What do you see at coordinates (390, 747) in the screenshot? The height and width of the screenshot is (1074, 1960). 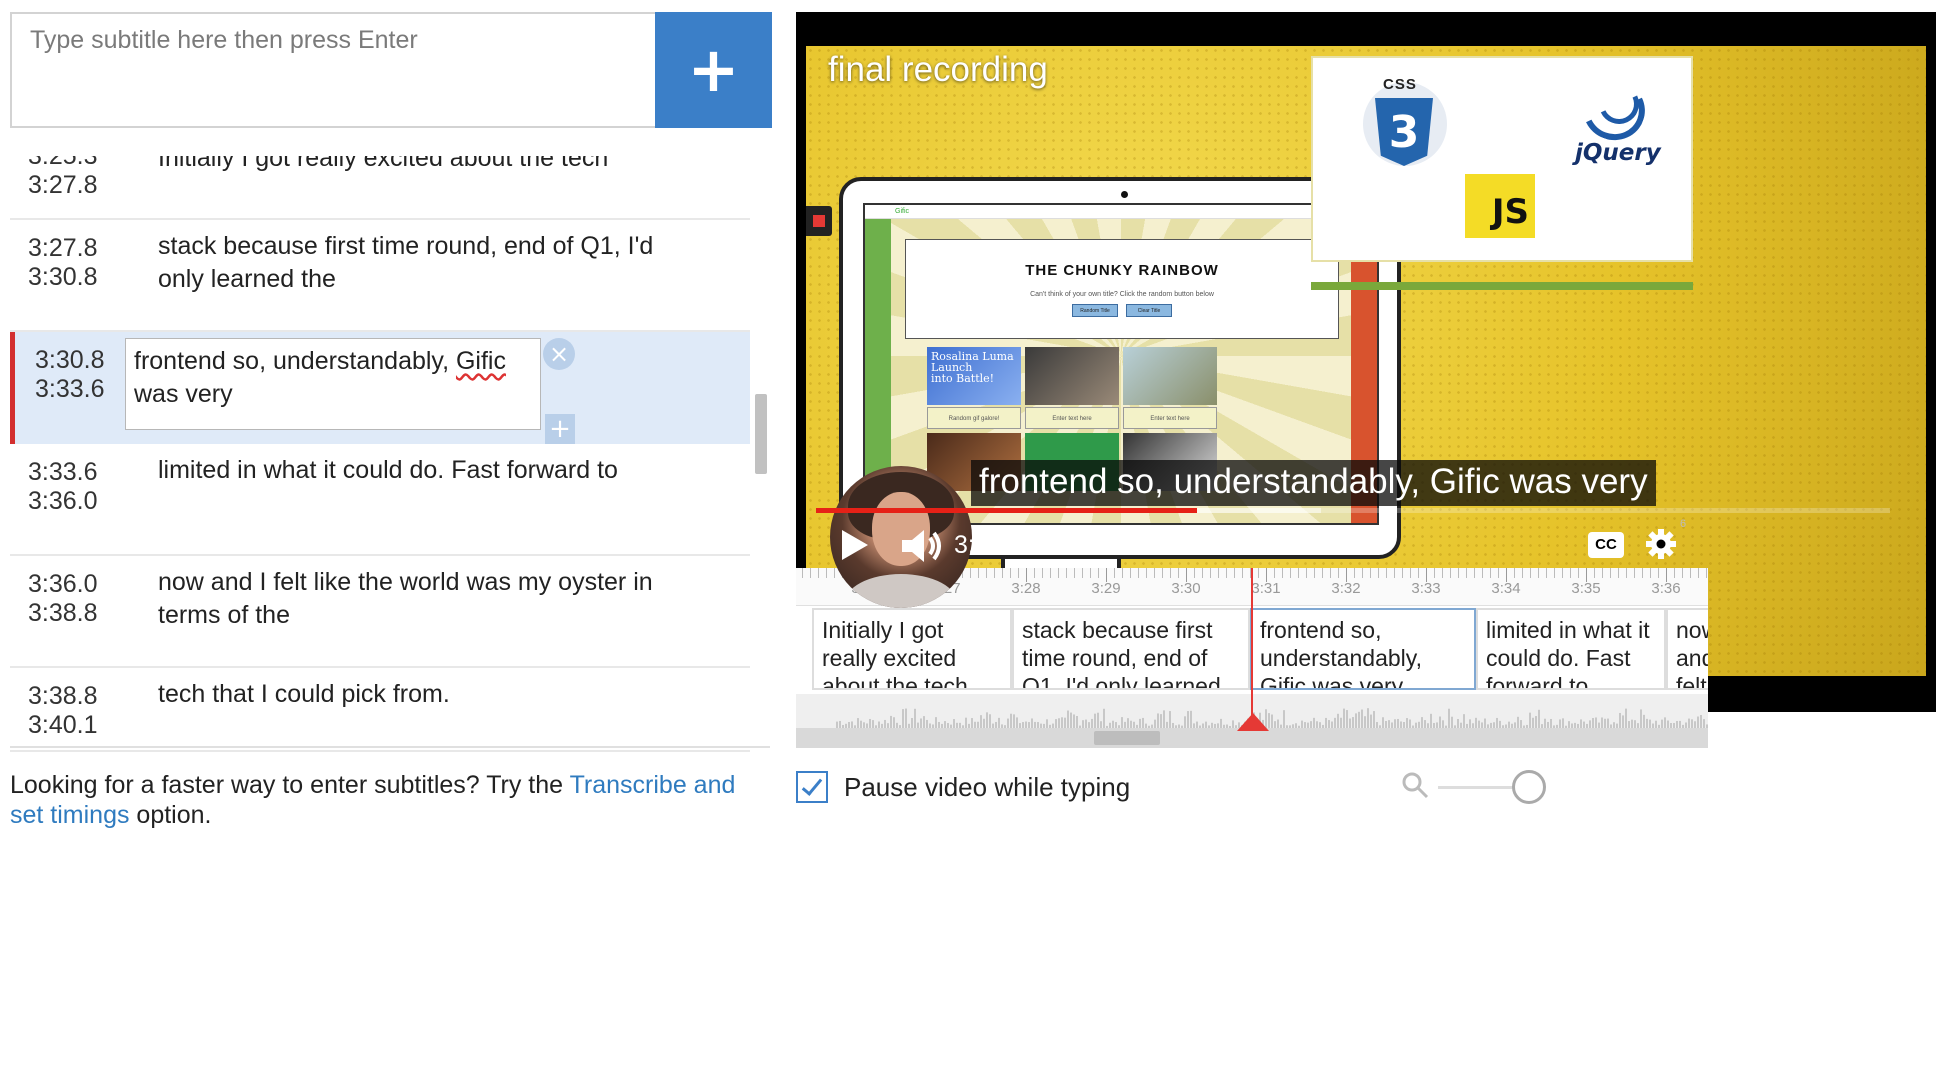 I see `list-divider` at bounding box center [390, 747].